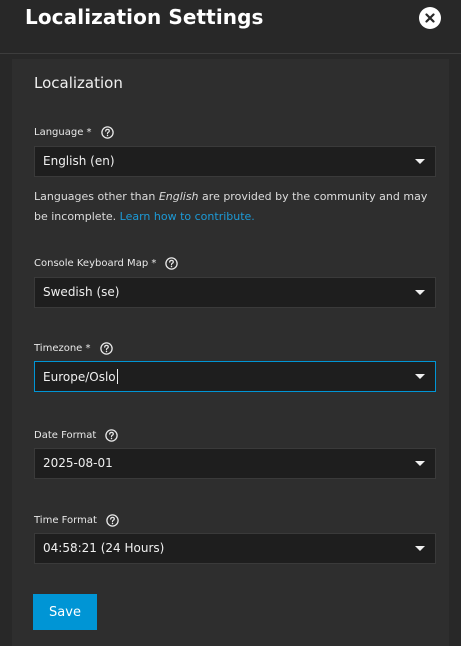 Image resolution: width=461 pixels, height=646 pixels. What do you see at coordinates (65, 520) in the screenshot?
I see `time-format-label: Time Format` at bounding box center [65, 520].